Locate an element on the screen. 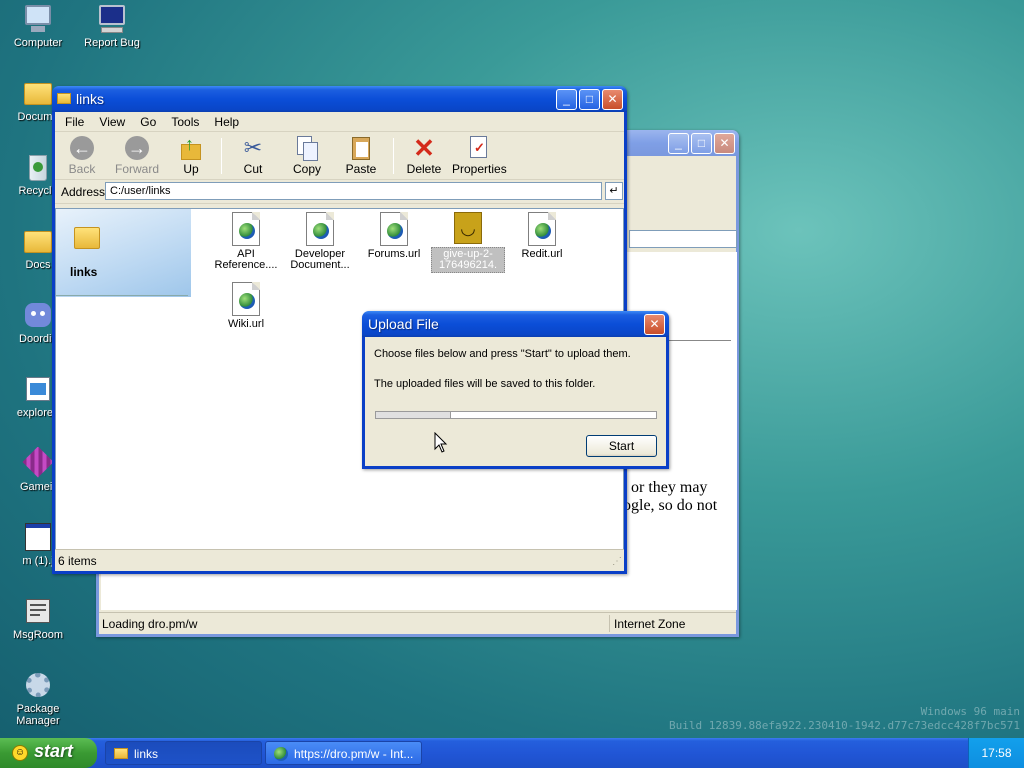 This screenshot has width=1024, height=768. cut-button: ✂ Cut is located at coordinates (253, 155).